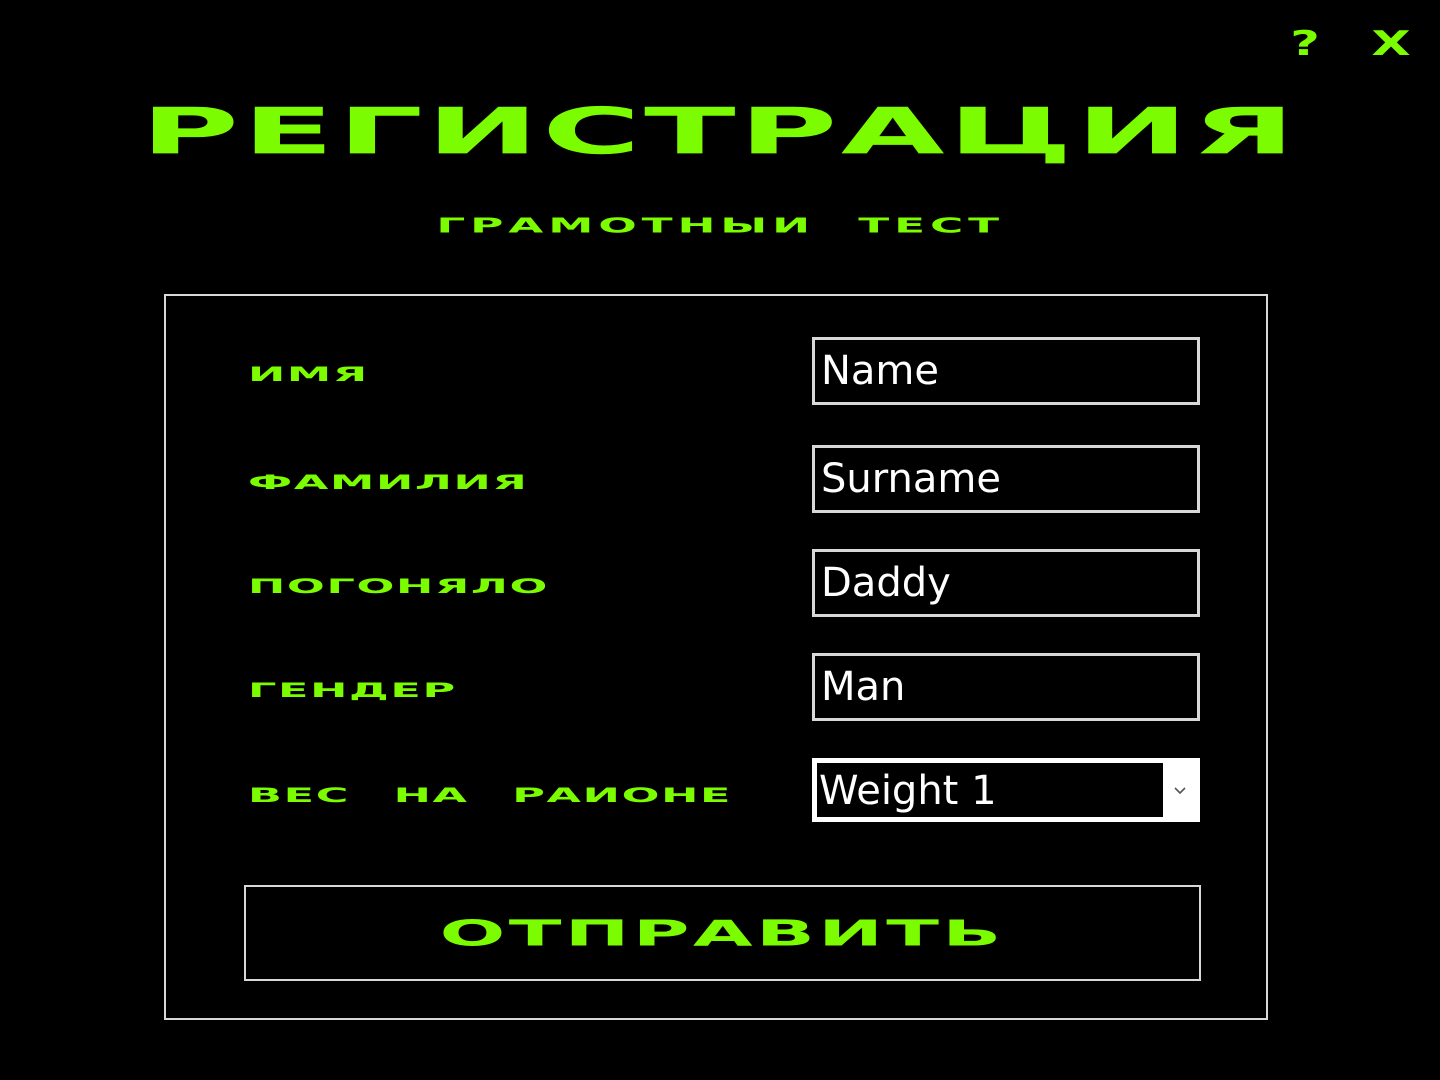 The image size is (1440, 1080). I want to click on name-label: Имя, so click(308, 374).